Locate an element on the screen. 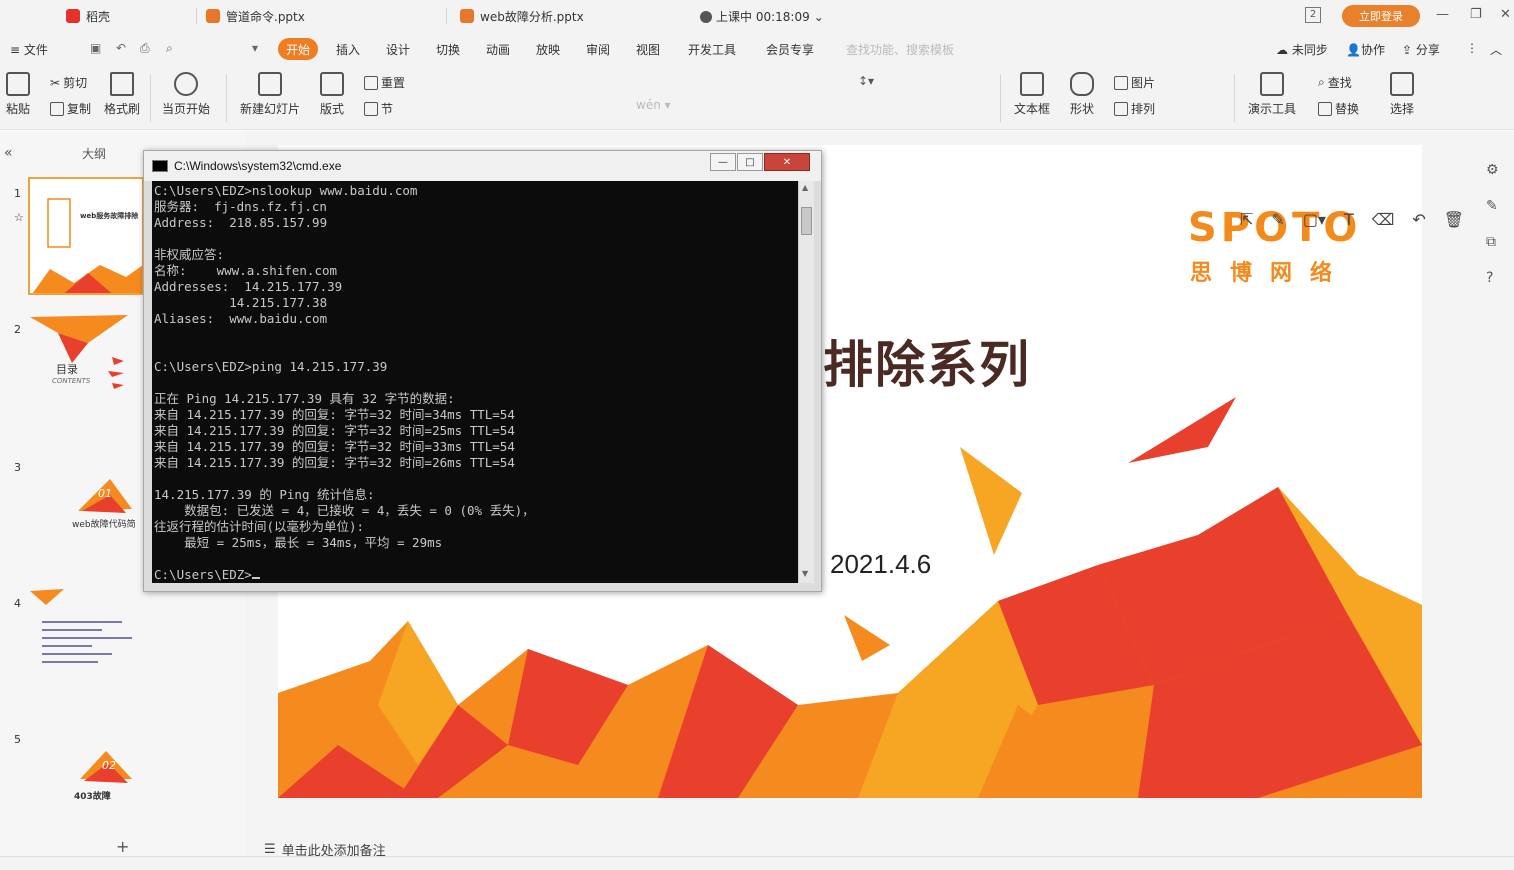 Image resolution: width=1514 pixels, height=870 pixels. record-icon is located at coordinates (706, 16).